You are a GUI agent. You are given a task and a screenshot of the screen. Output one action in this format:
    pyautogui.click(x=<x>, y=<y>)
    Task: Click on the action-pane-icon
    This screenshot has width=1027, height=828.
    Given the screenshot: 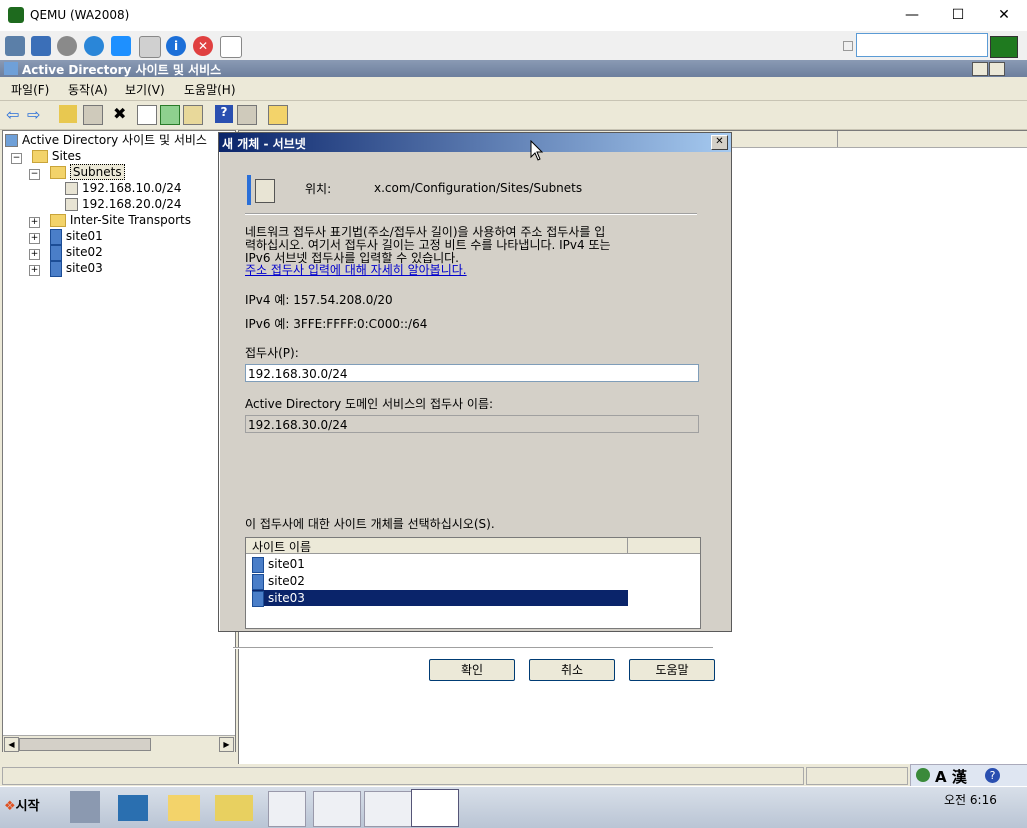 What is the action you would take?
    pyautogui.click(x=247, y=115)
    